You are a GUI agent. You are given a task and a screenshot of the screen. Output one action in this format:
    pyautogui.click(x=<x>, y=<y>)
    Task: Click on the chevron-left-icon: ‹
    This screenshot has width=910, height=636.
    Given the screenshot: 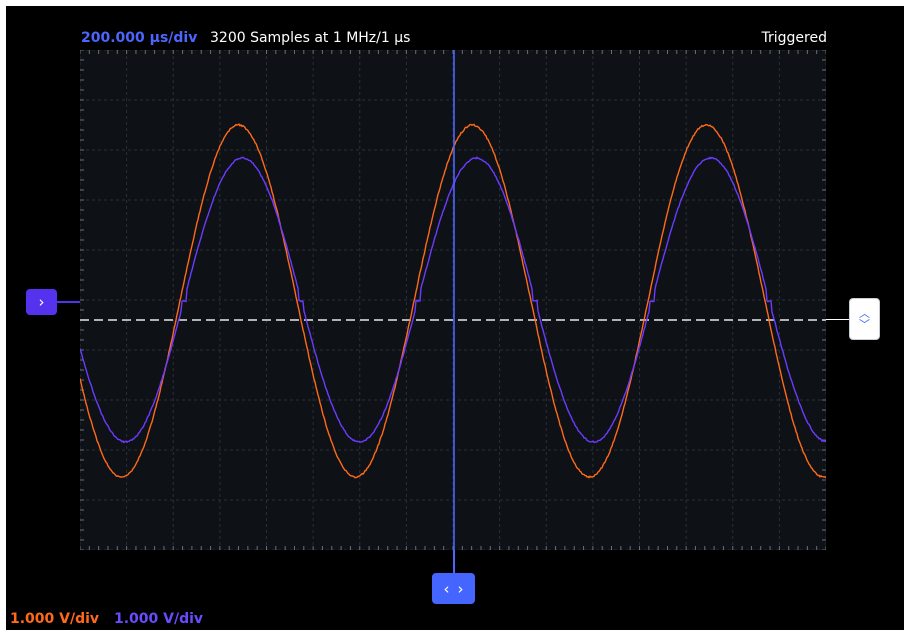 What is the action you would take?
    pyautogui.click(x=447, y=589)
    